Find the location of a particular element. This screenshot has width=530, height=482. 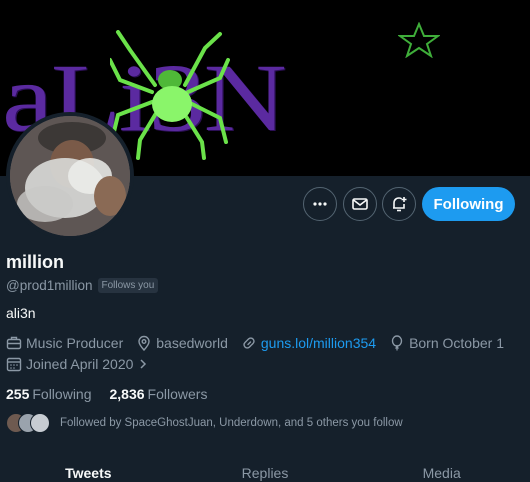

message-button is located at coordinates (360, 204).